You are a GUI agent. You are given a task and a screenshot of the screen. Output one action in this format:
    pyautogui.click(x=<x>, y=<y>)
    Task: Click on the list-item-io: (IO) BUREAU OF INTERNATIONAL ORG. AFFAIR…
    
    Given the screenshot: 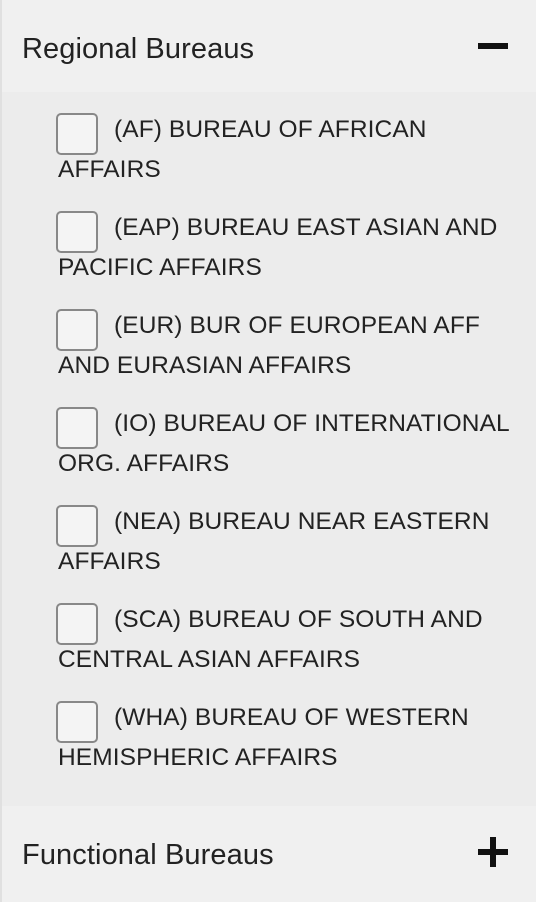 What is the action you would take?
    pyautogui.click(x=269, y=453)
    